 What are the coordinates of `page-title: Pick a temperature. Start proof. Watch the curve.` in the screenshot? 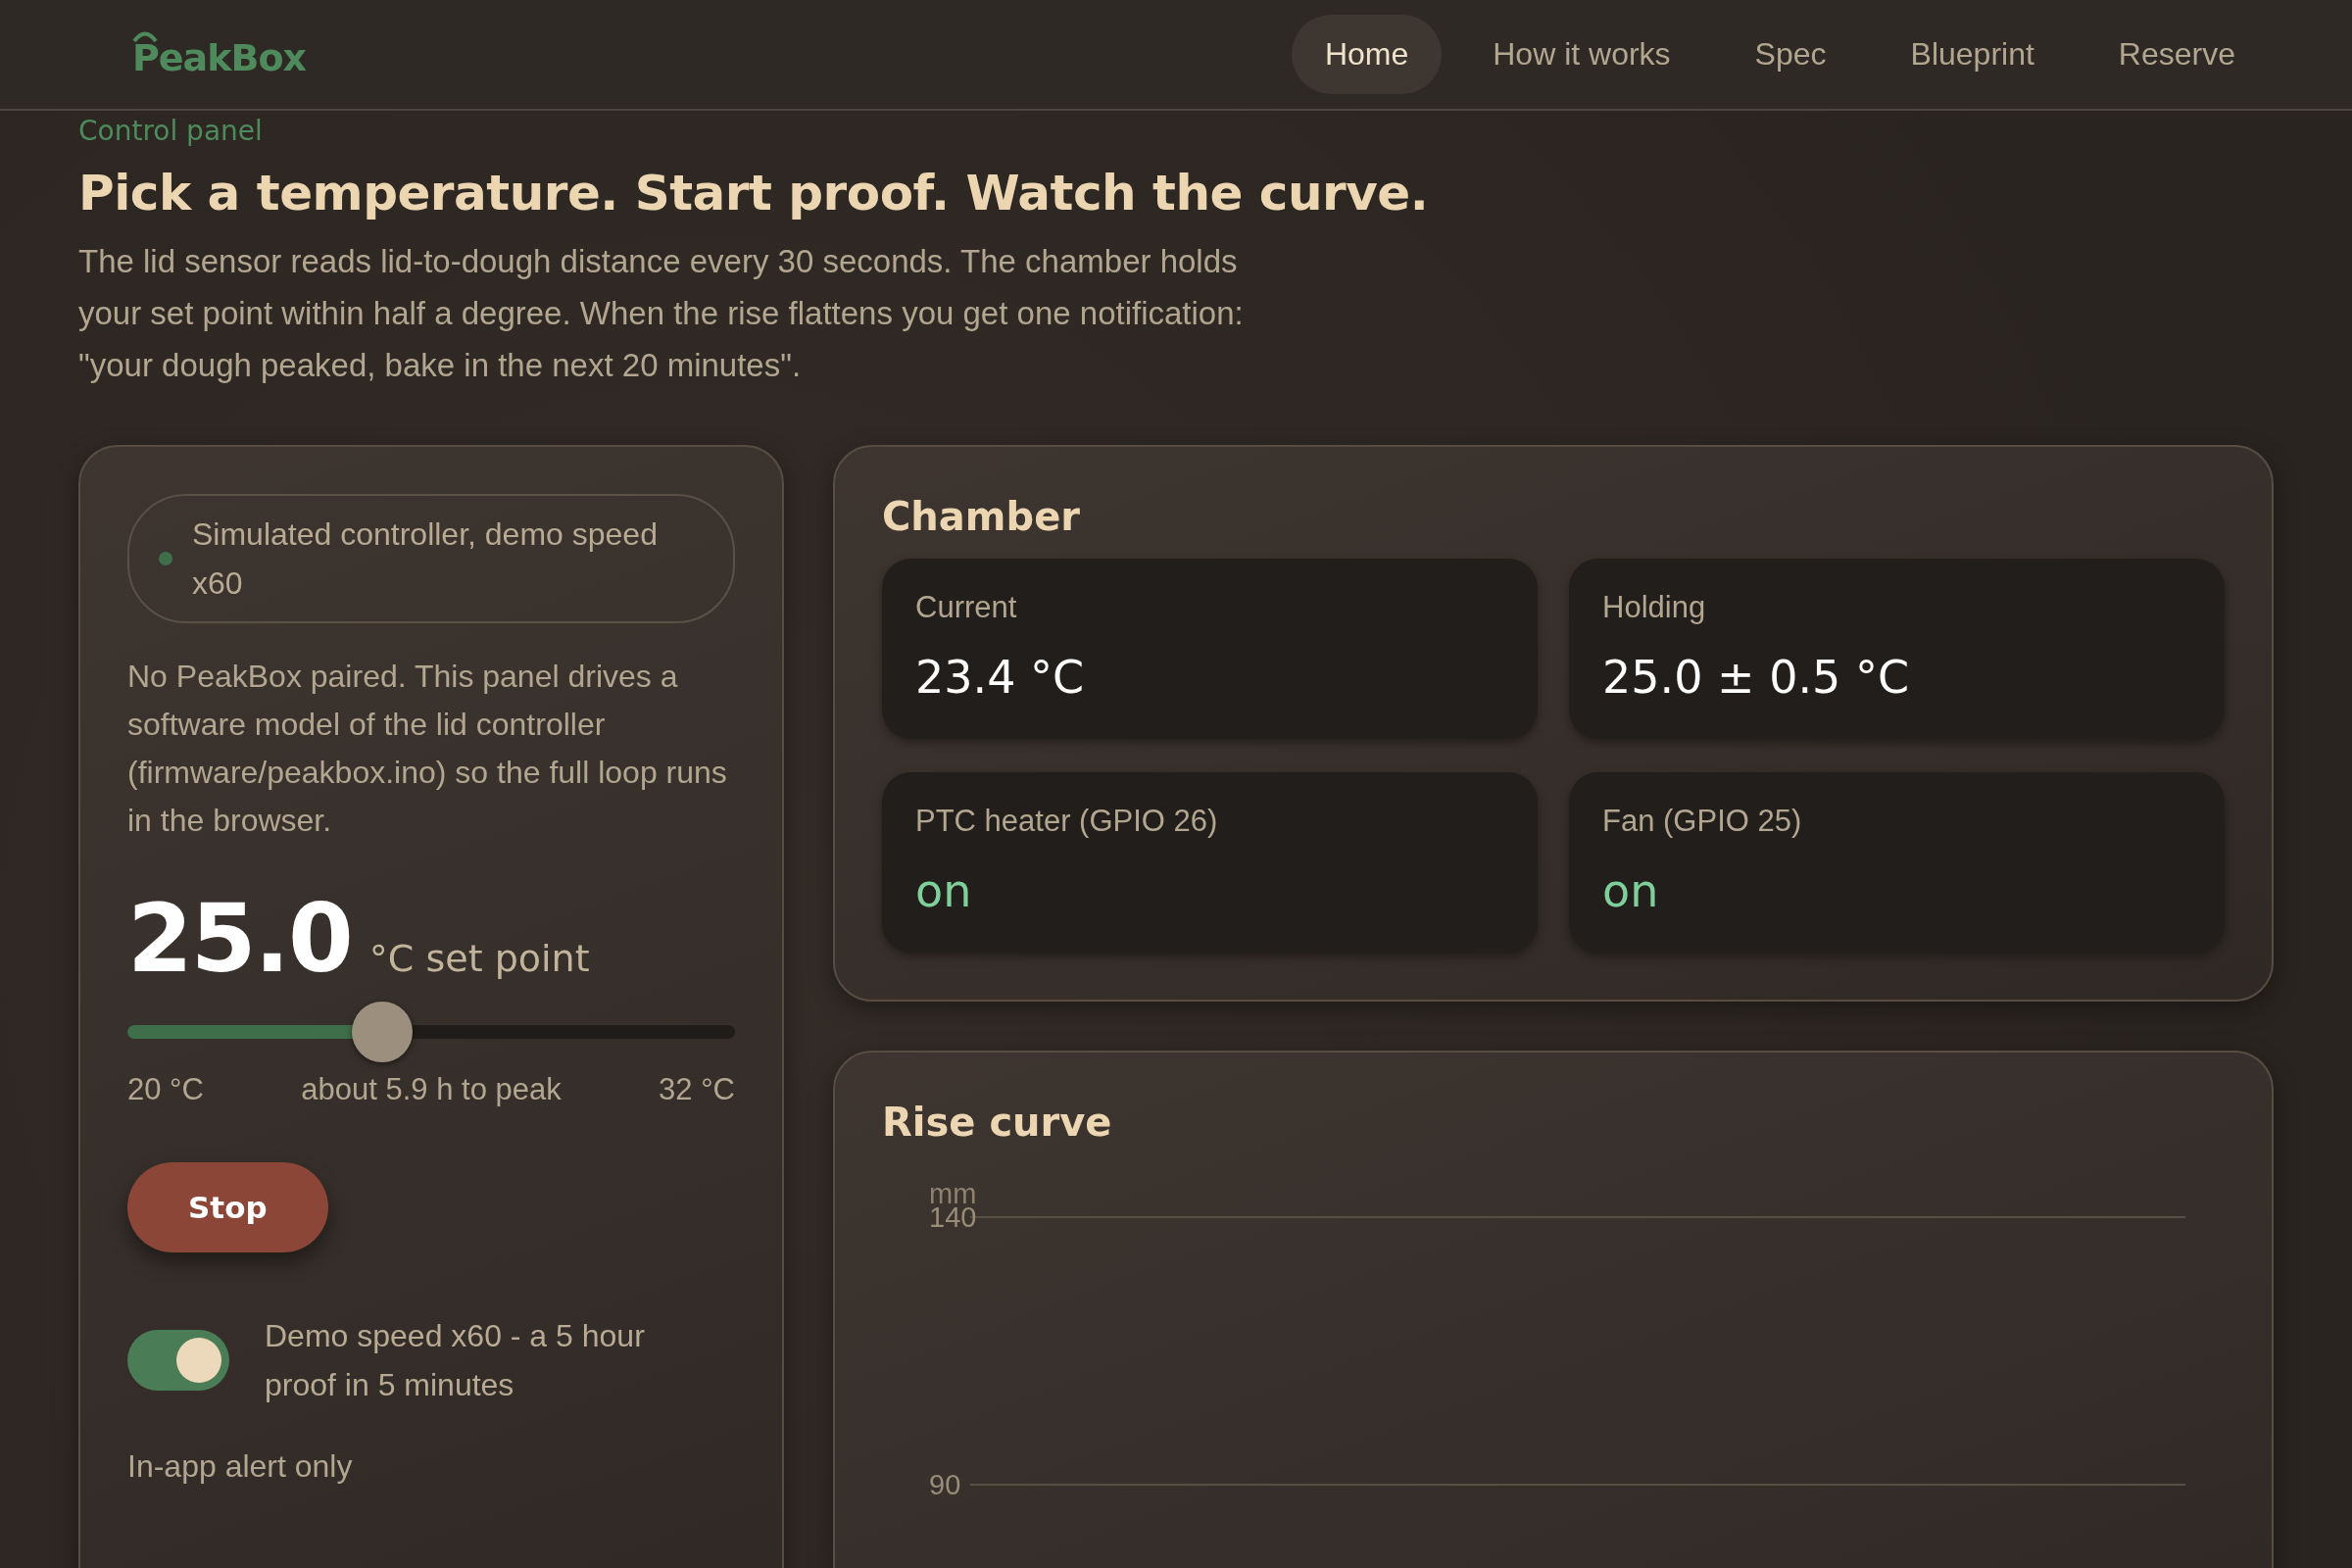 It's located at (754, 193).